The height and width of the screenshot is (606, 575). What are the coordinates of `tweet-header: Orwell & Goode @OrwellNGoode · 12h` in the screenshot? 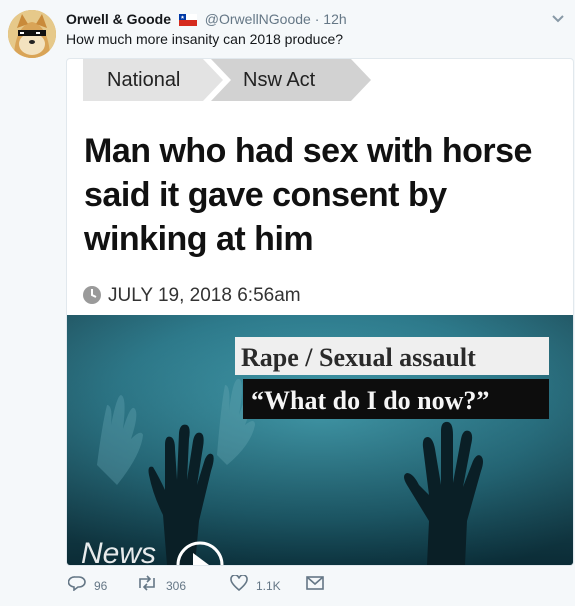 It's located at (310, 19).